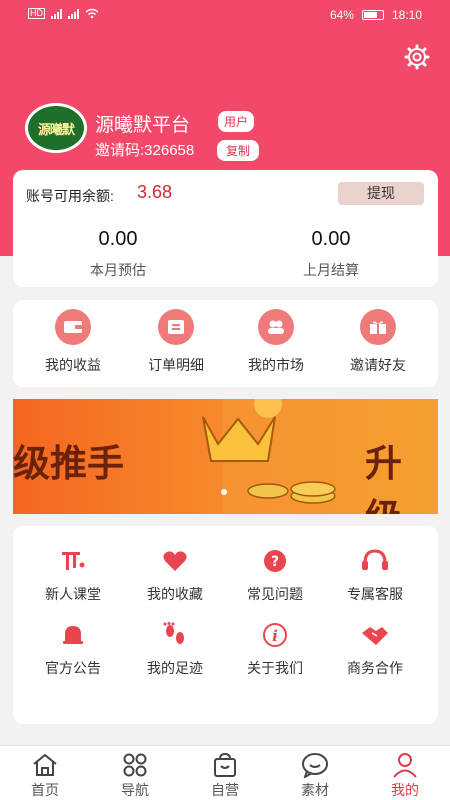 This screenshot has height=800, width=450. Describe the element at coordinates (176, 365) in the screenshot. I see `quick-link-label: 订单明细` at that location.